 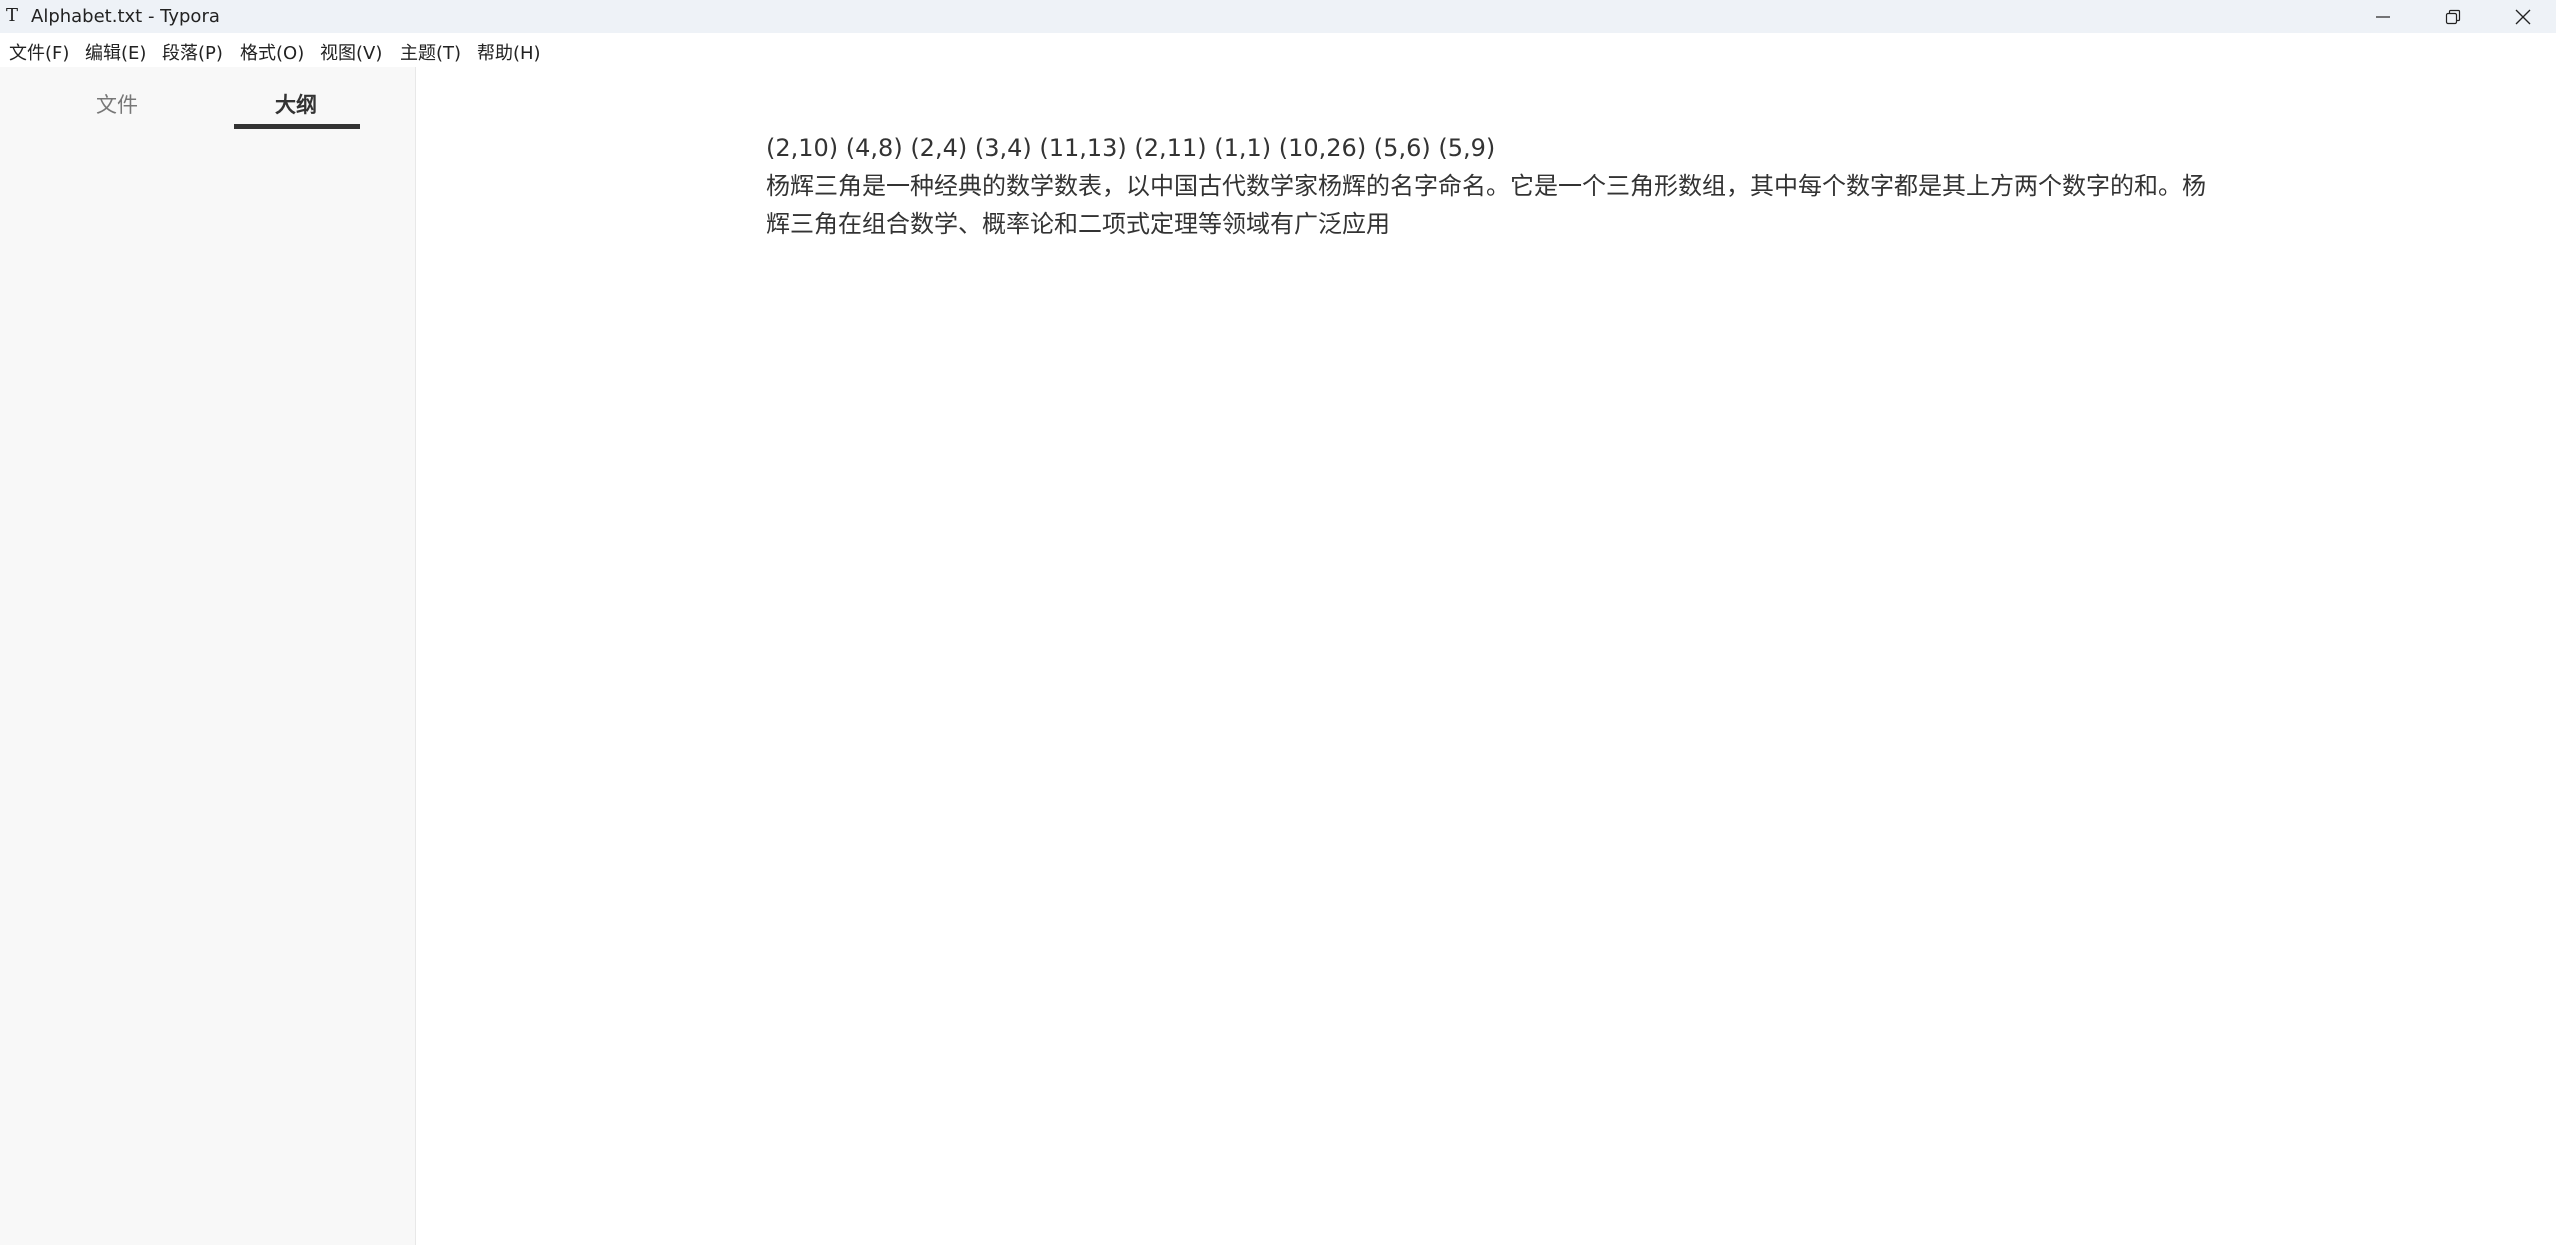 What do you see at coordinates (430, 52) in the screenshot?
I see `menu-theme: 主题(T)` at bounding box center [430, 52].